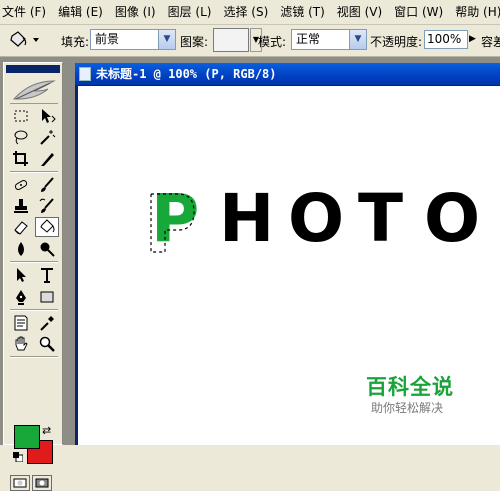 This screenshot has height=491, width=500. I want to click on opacity-slider-arrow-icon: ▶, so click(474, 39).